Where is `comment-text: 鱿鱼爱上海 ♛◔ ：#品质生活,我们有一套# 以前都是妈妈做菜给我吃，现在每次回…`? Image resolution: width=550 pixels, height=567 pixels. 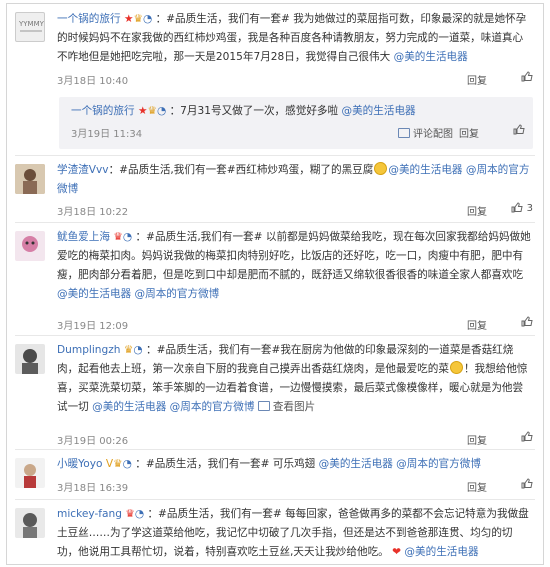
comment-text: 鱿鱼爱上海 ♛◔ ：#品质生活,我们有一套# 以前都是妈妈做菜给我吃，现在每次回… is located at coordinates (295, 266).